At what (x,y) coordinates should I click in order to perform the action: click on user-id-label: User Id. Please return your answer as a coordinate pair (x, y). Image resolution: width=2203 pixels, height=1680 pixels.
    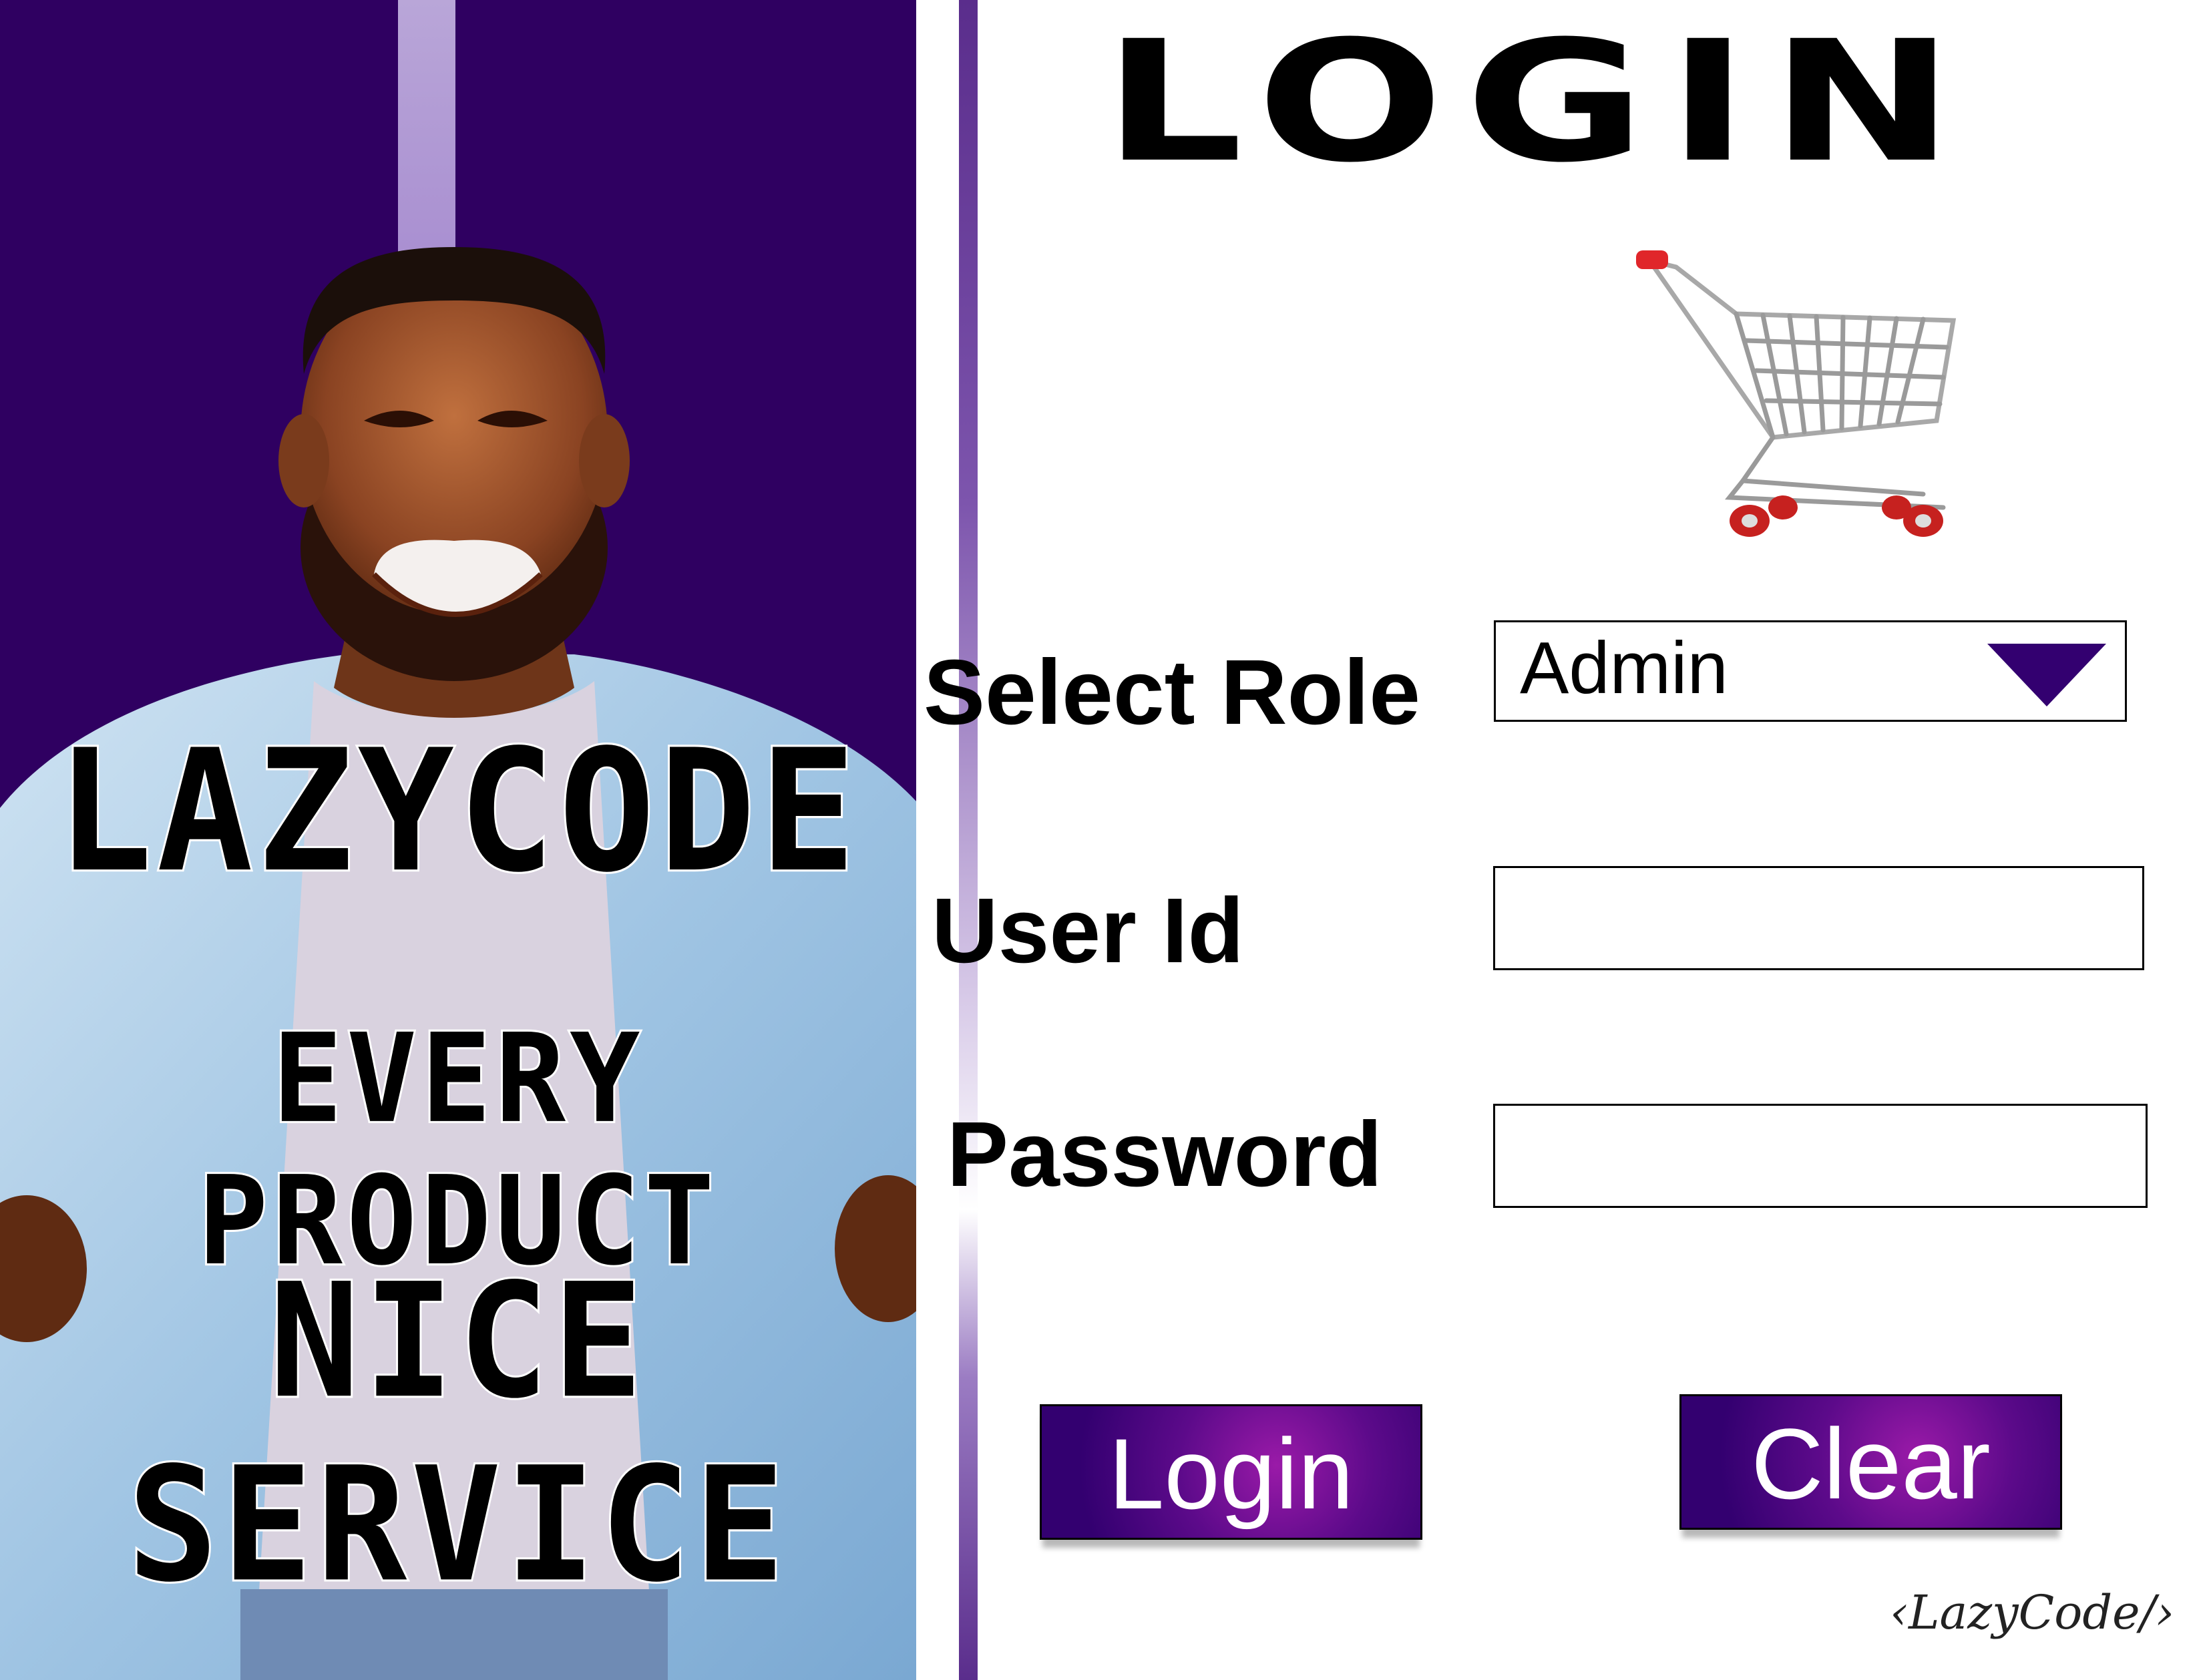
    Looking at the image, I should click on (1088, 930).